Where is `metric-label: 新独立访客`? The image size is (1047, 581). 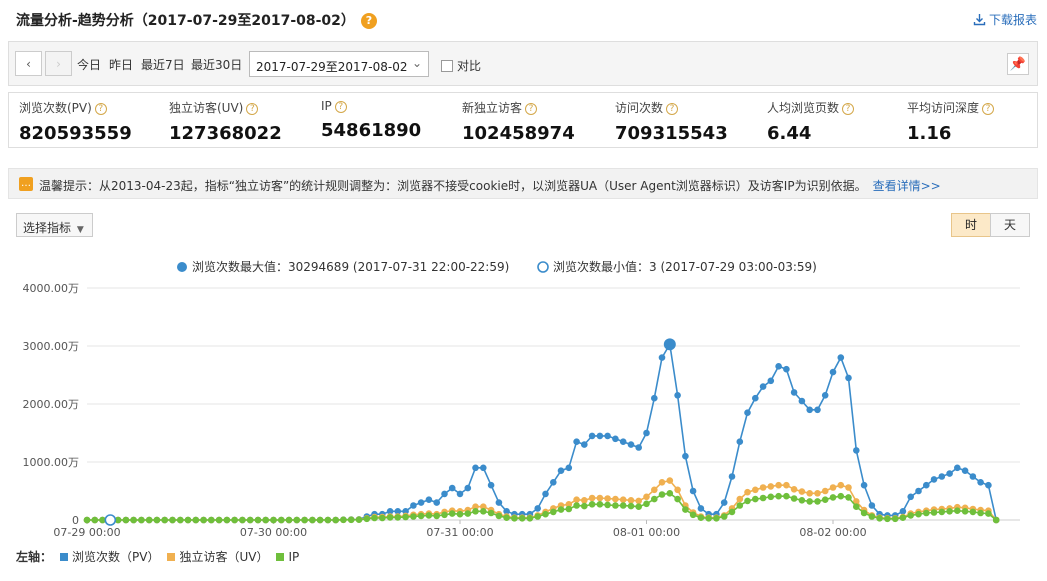 metric-label: 新独立访客 is located at coordinates (492, 108).